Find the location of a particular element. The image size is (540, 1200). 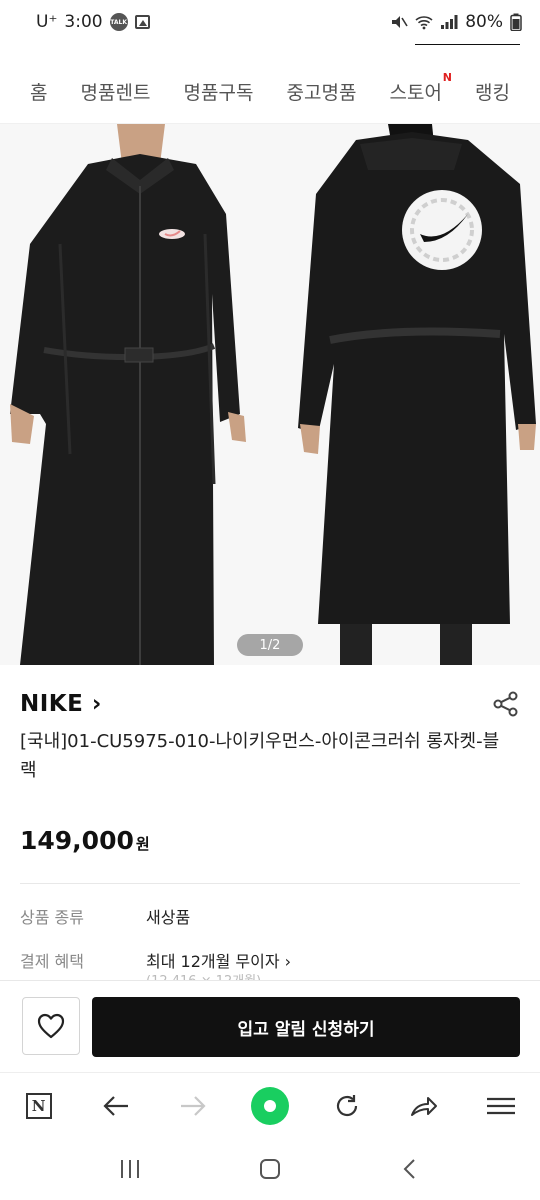

system-navigation-bar is located at coordinates (270, 1169).